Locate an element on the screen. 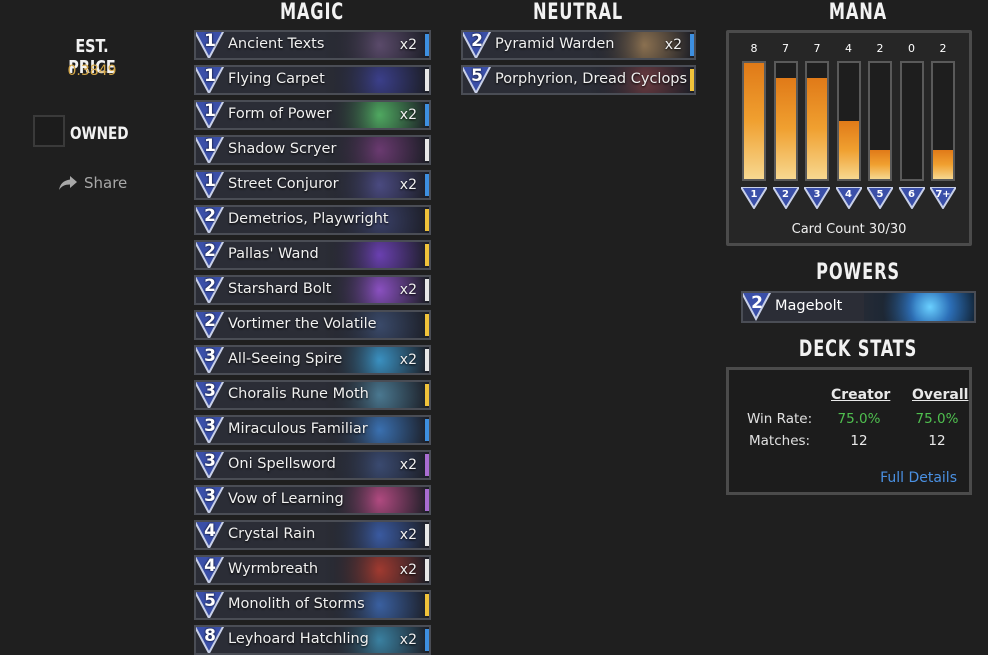  mana-count: 0 is located at coordinates (911, 48).